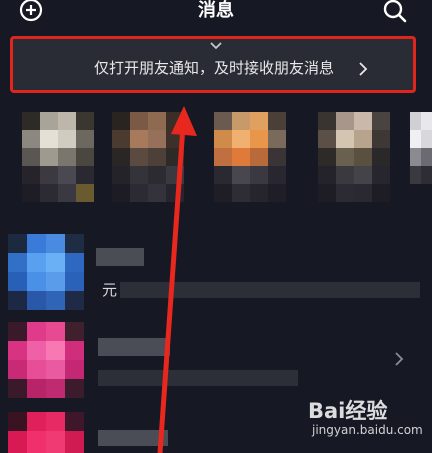  What do you see at coordinates (216, 46) in the screenshot?
I see `chevron-down-icon` at bounding box center [216, 46].